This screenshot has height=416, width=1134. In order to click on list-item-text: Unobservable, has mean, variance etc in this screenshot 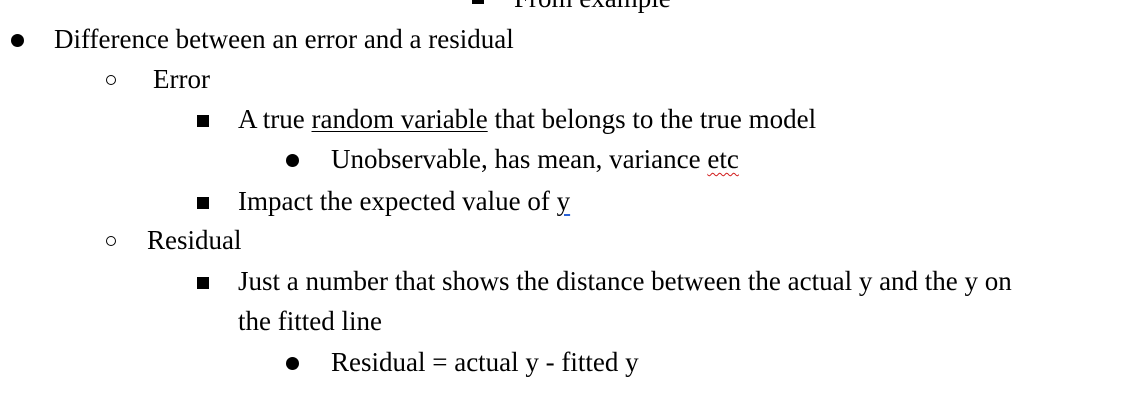, I will do `click(535, 159)`.